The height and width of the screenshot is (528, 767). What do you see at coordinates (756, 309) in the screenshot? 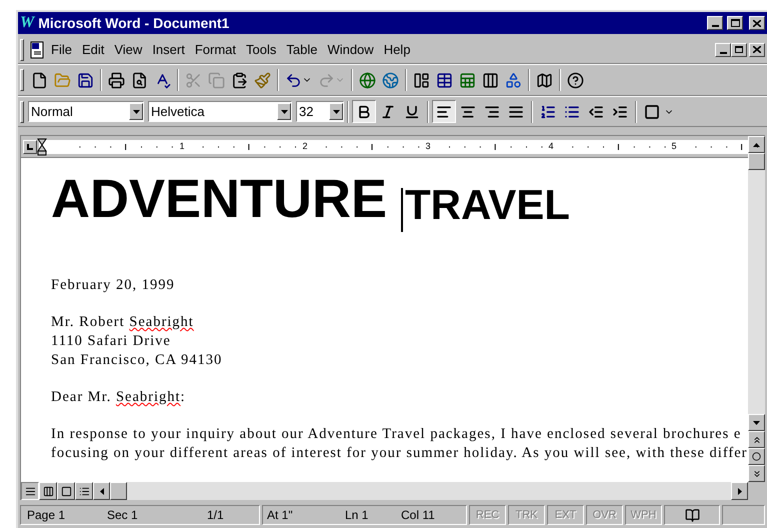
I see `vertical-scrollbar` at bounding box center [756, 309].